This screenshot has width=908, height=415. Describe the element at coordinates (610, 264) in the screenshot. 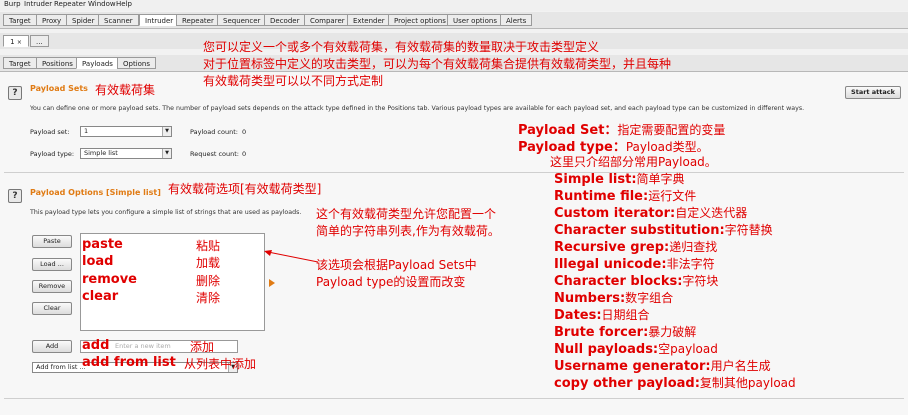

I see `annotation-key: Illegal unicode:` at that location.